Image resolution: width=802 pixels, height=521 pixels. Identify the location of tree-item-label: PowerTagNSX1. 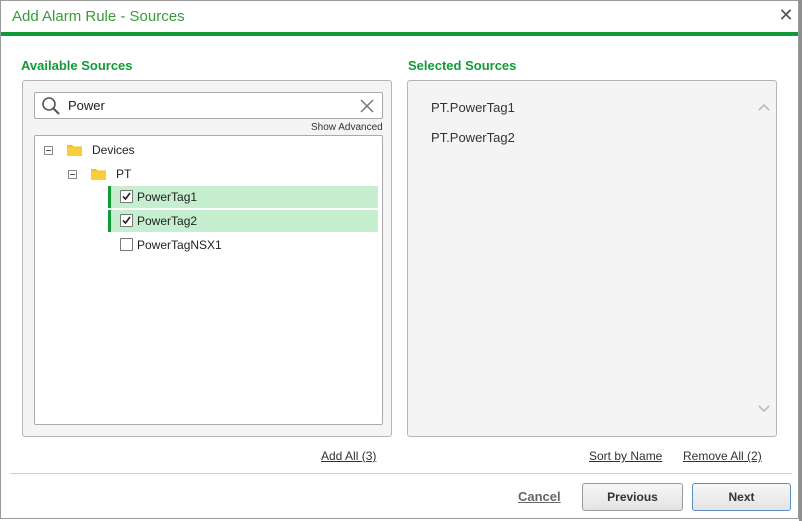
(179, 245).